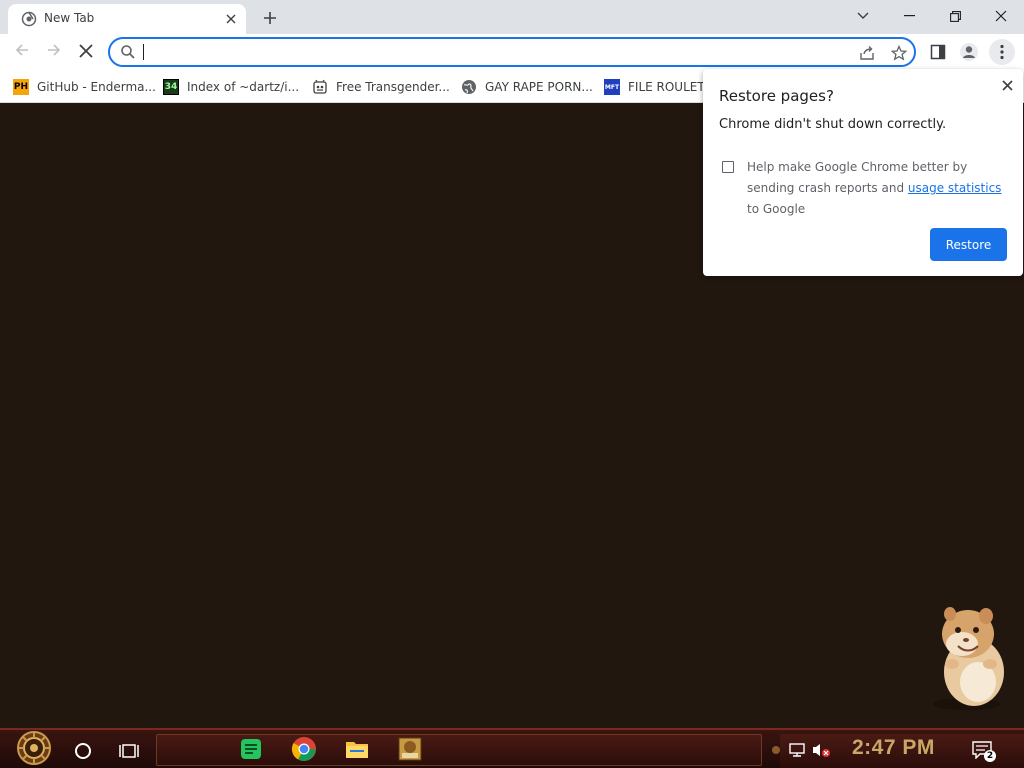 The width and height of the screenshot is (1024, 768). Describe the element at coordinates (69, 18) in the screenshot. I see `tab-title: New Tab` at that location.